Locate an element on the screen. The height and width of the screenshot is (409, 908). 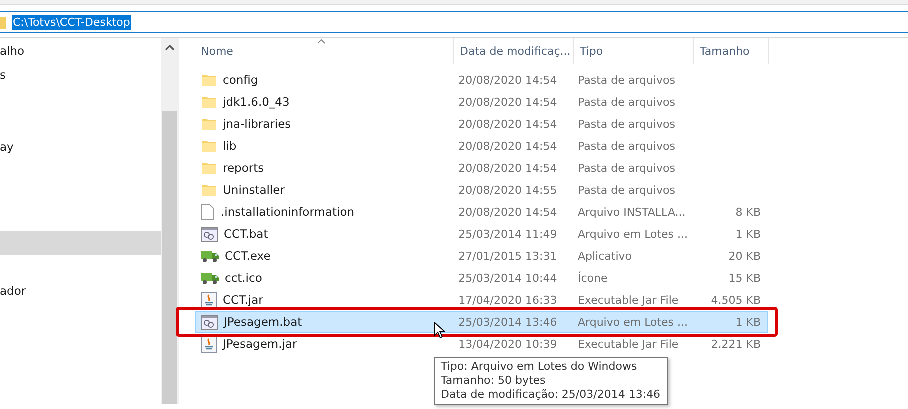
modified-date: 13/04/2020 10:39 is located at coordinates (508, 344).